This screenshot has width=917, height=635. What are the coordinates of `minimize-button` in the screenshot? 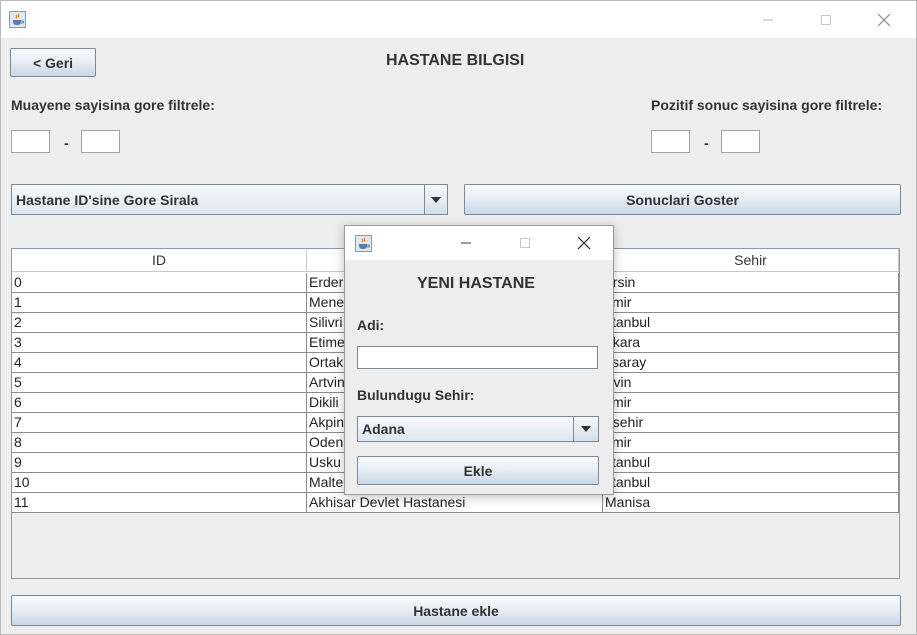 It's located at (768, 19).